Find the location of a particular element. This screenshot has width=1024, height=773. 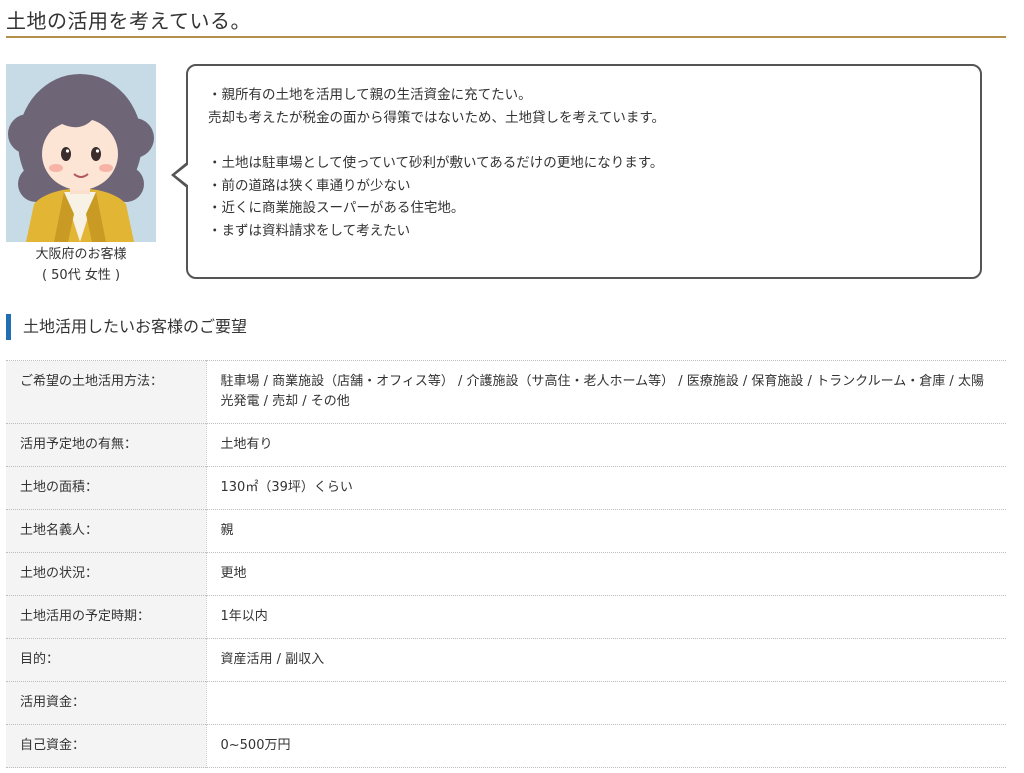

comment-line: 売却も考えたが税金の面から得策ではないため、土地貸しを考えています。 is located at coordinates (436, 117).